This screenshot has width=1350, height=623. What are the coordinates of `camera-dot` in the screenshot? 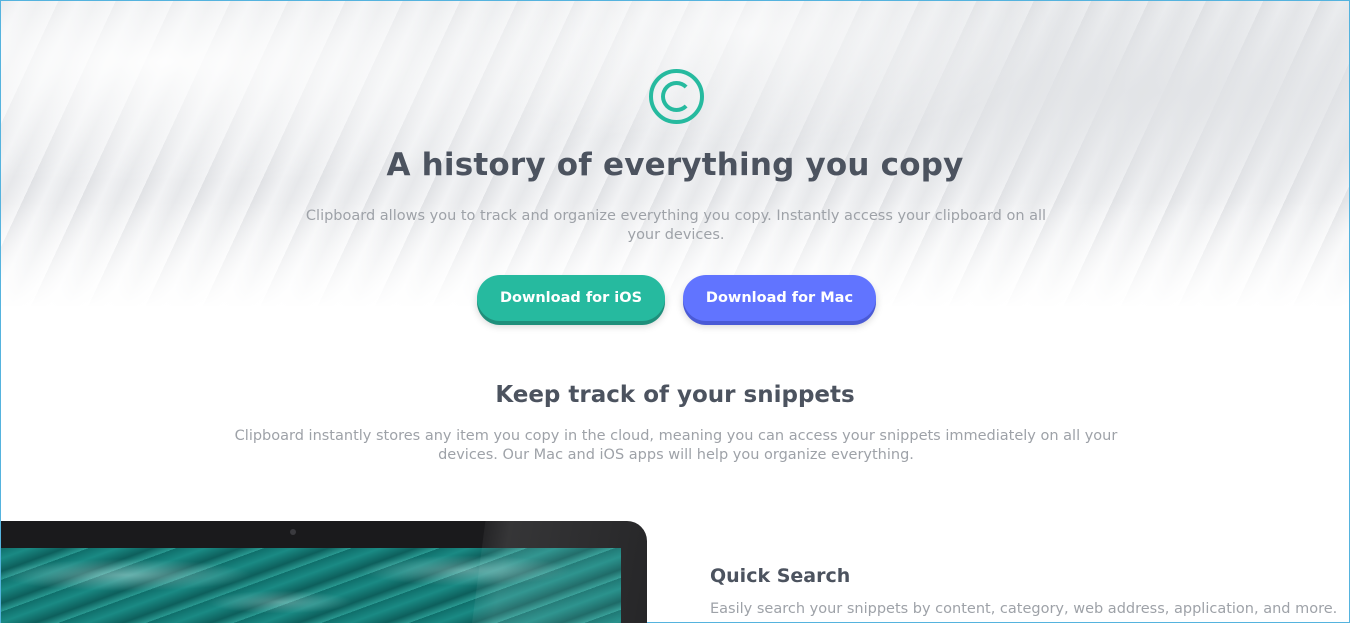 It's located at (293, 532).